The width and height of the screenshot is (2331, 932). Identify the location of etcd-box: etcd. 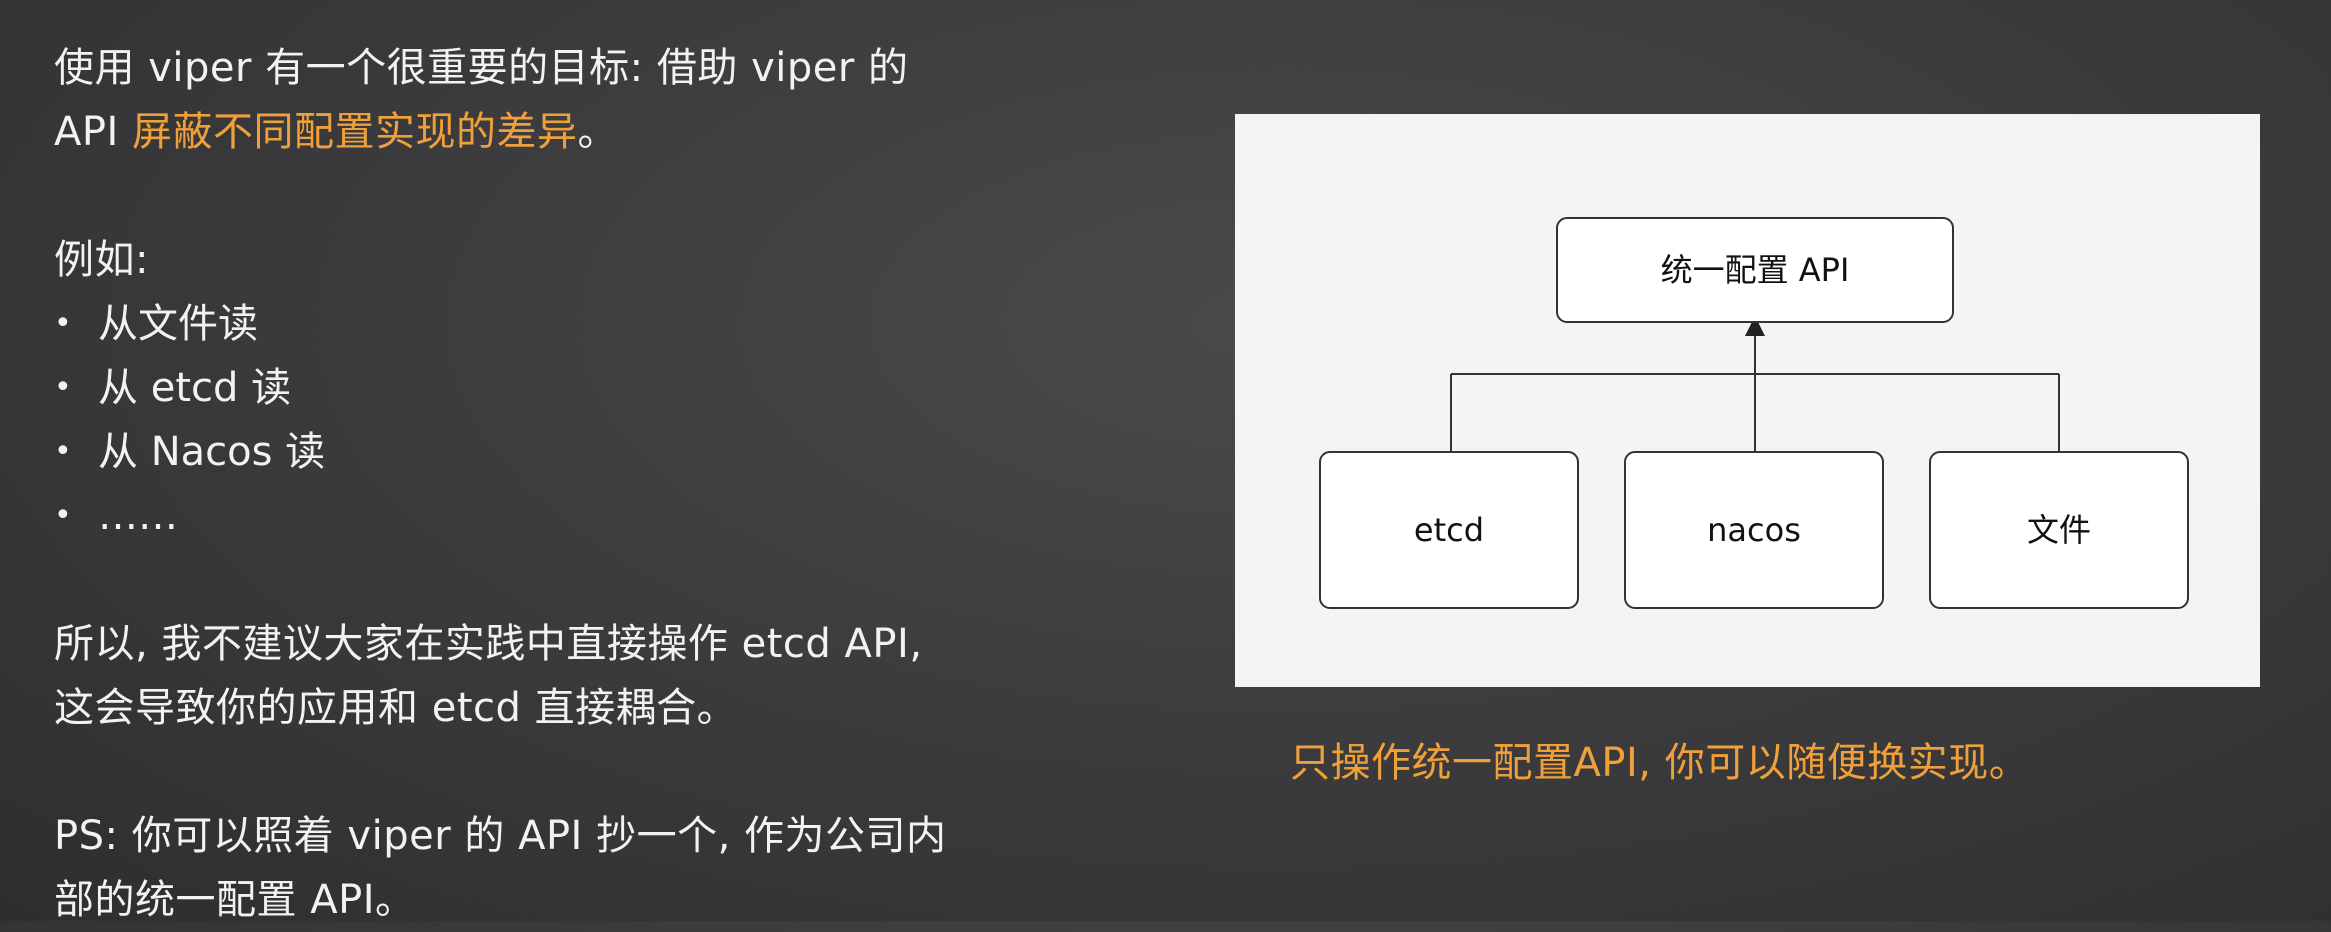
(1449, 530).